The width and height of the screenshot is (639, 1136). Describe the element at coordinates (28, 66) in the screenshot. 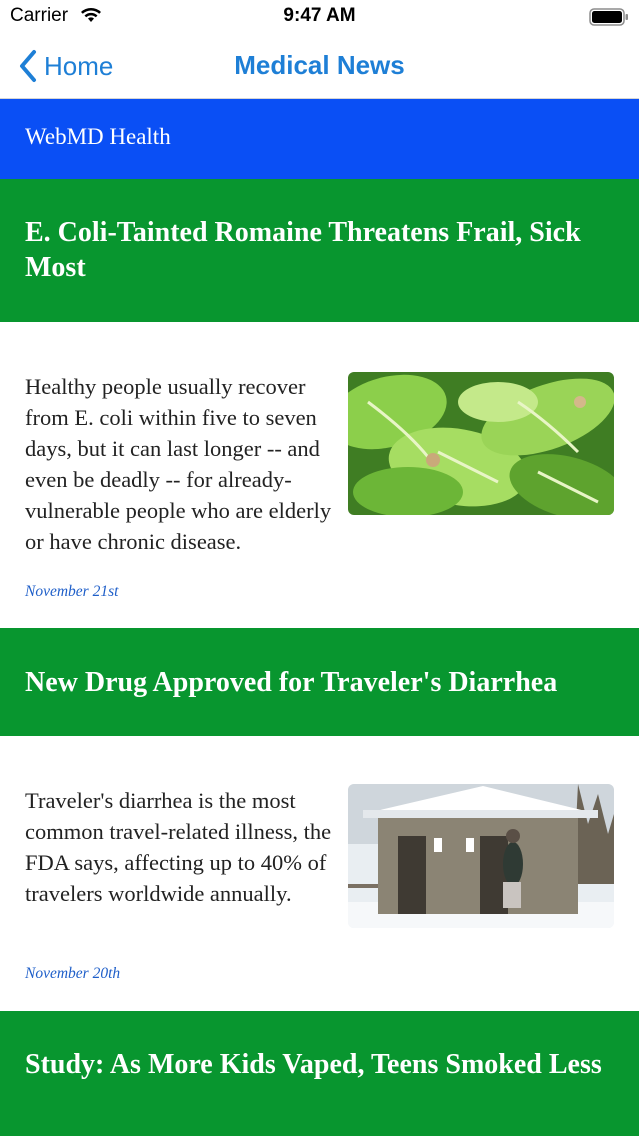

I see `chevron-left-icon` at that location.